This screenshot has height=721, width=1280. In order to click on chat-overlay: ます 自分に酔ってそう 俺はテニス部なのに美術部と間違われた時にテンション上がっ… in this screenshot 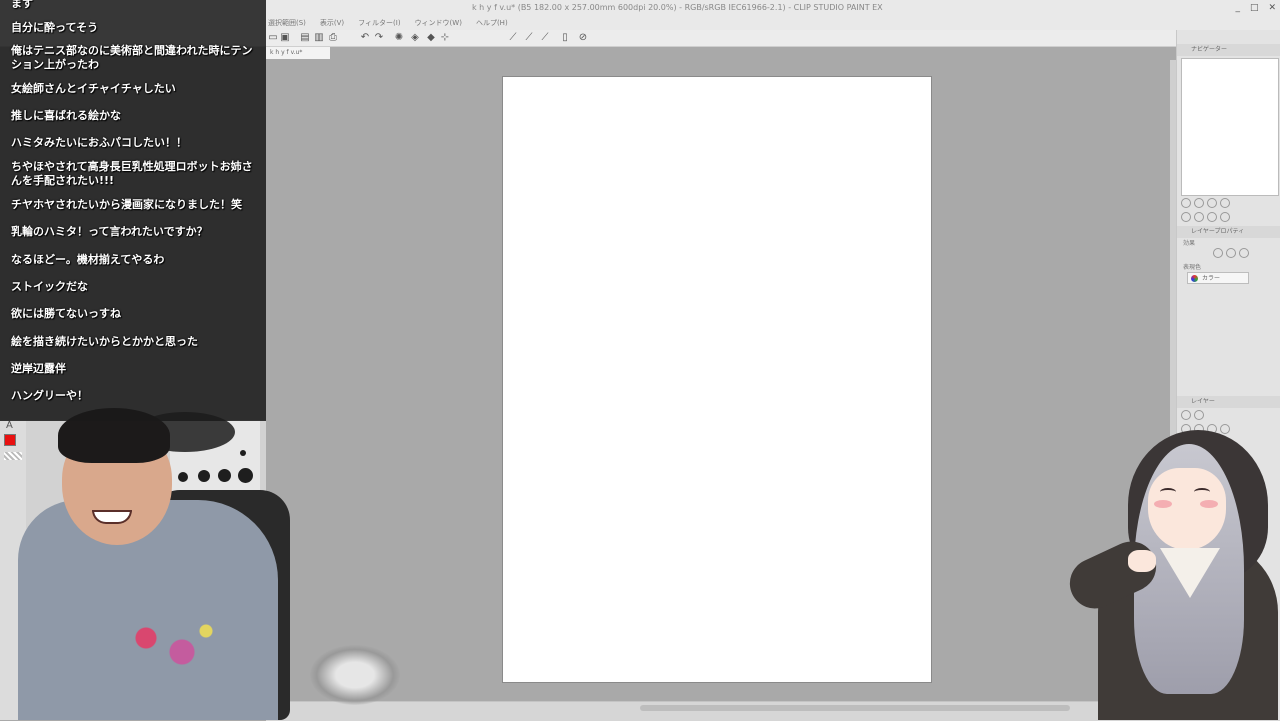, I will do `click(133, 210)`.